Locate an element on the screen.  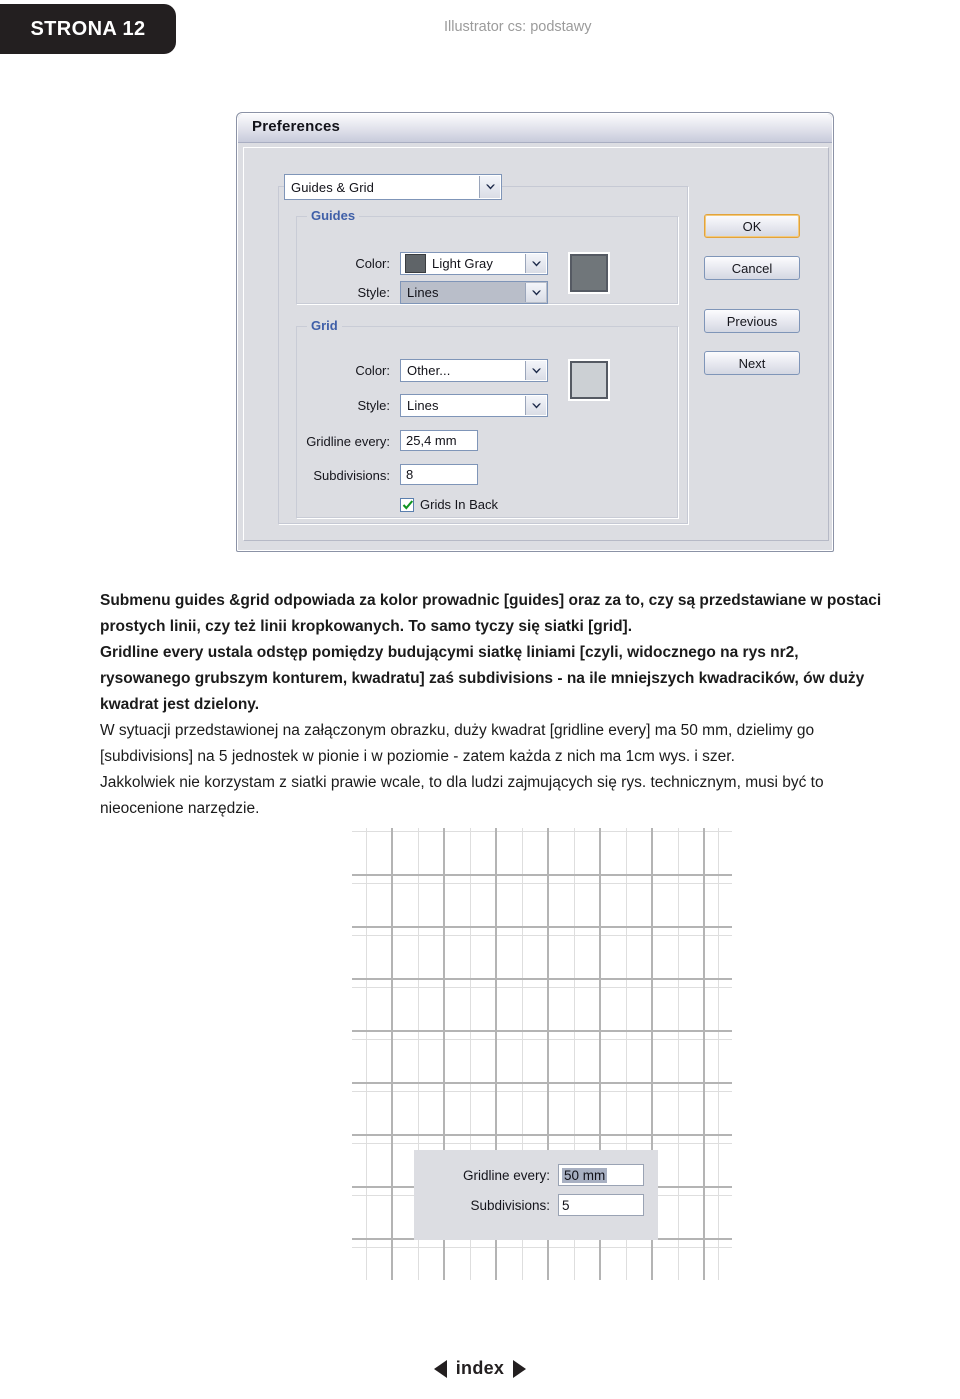
grid-groupbox: Grid is located at coordinates (487, 418).